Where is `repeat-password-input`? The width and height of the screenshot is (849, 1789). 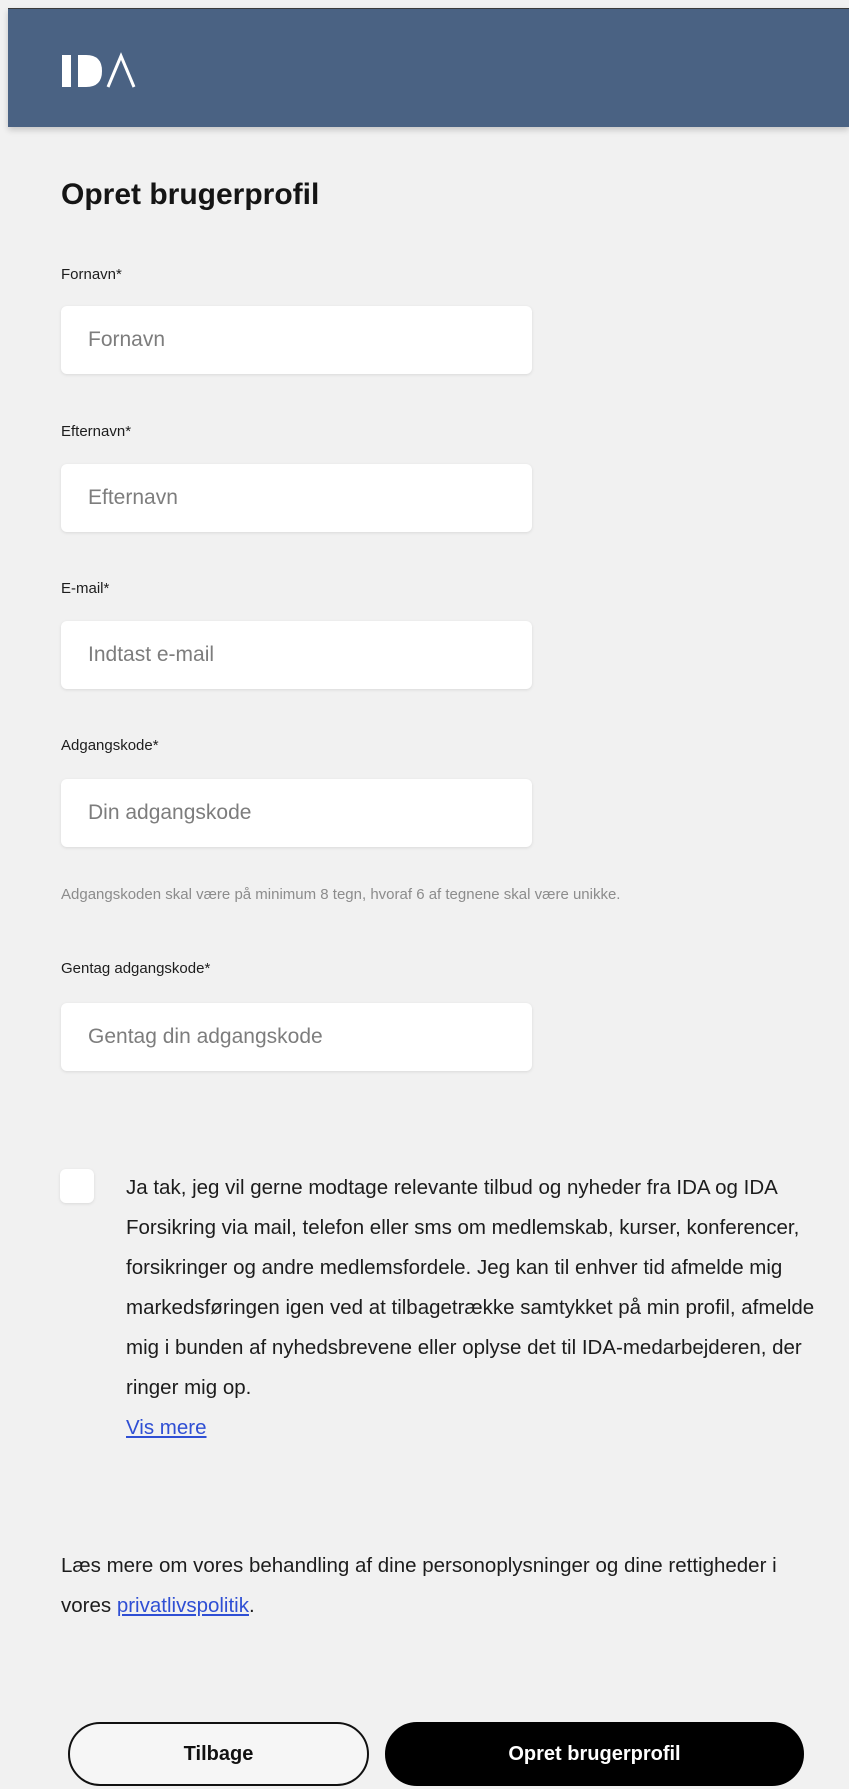 repeat-password-input is located at coordinates (296, 1037).